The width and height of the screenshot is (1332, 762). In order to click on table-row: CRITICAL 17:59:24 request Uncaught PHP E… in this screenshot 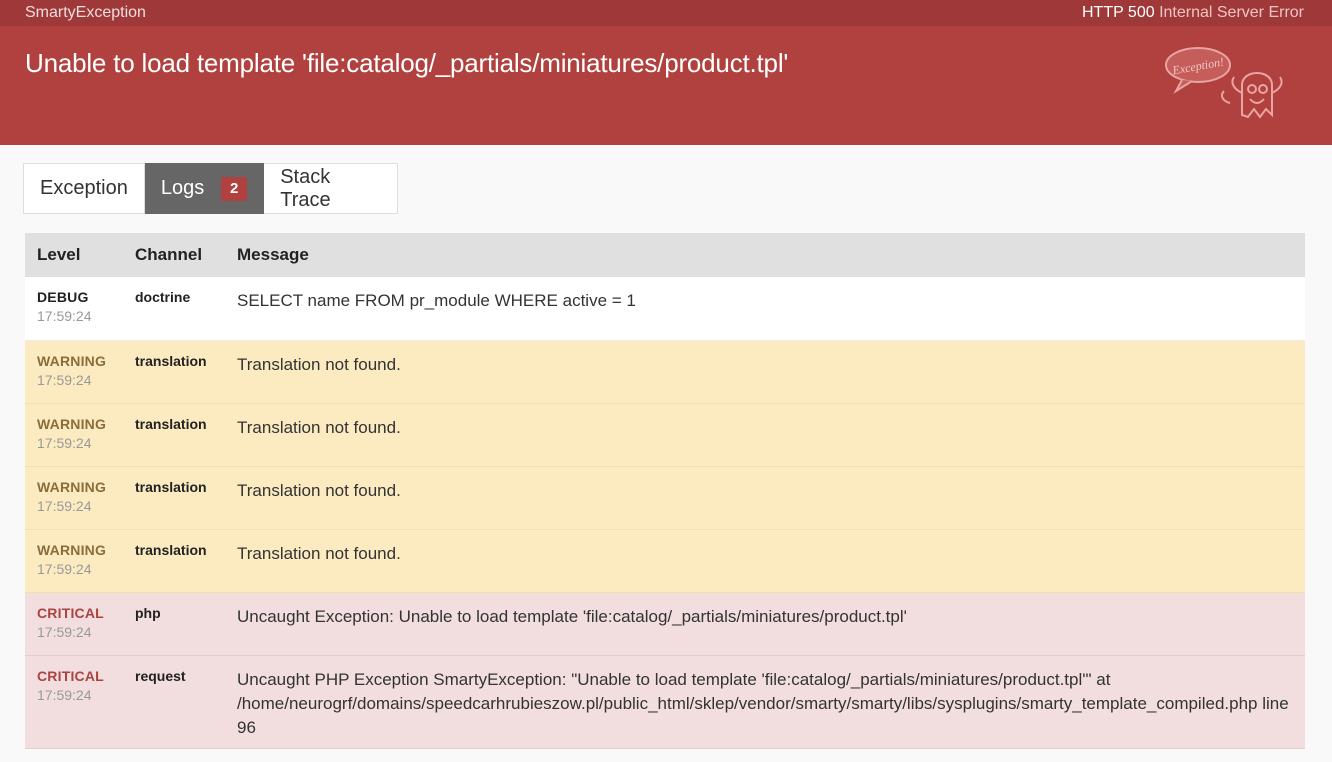, I will do `click(665, 702)`.